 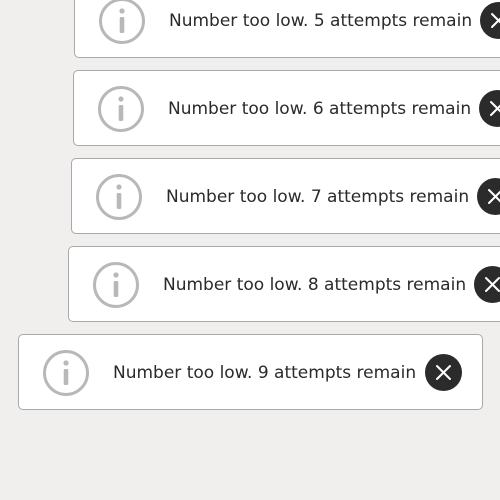 What do you see at coordinates (318, 197) in the screenshot?
I see `toast-message: Number too low. 7 attempts remain` at bounding box center [318, 197].